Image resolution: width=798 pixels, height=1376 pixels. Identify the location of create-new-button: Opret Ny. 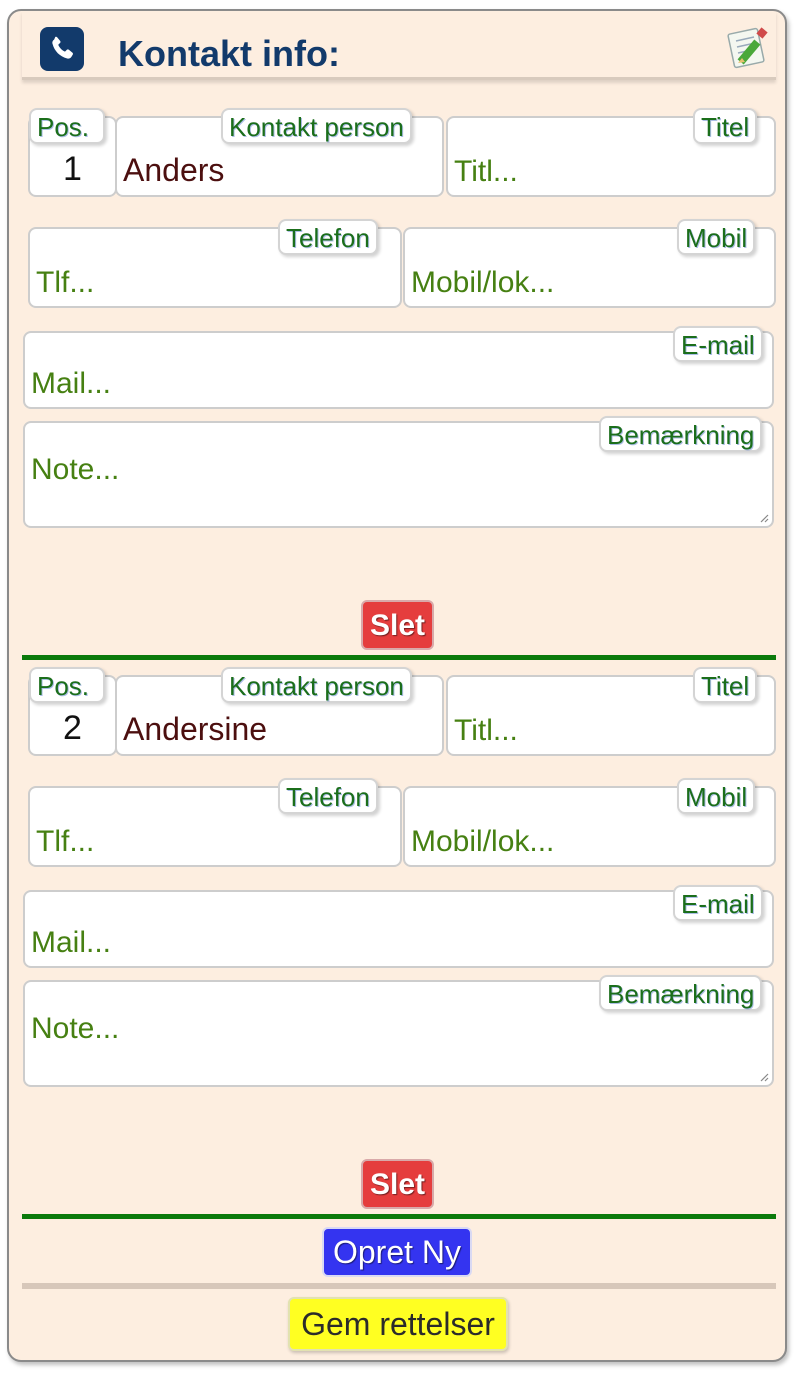
(397, 1252).